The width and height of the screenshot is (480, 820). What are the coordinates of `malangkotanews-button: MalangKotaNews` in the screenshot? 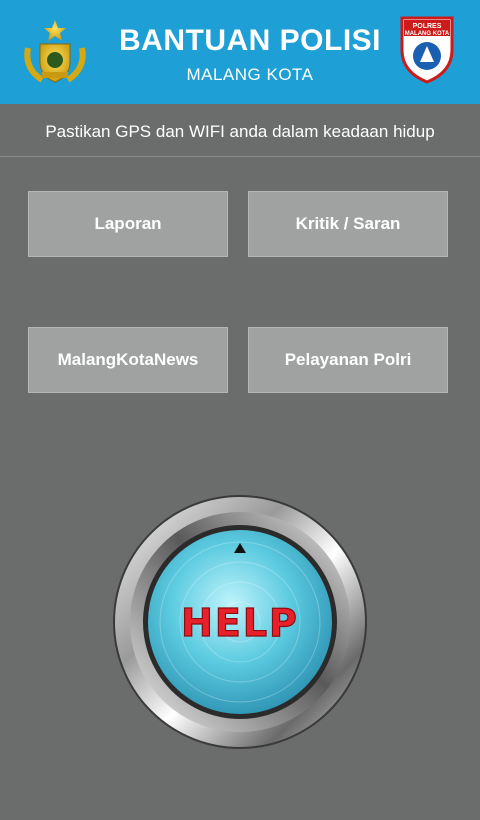 It's located at (128, 360).